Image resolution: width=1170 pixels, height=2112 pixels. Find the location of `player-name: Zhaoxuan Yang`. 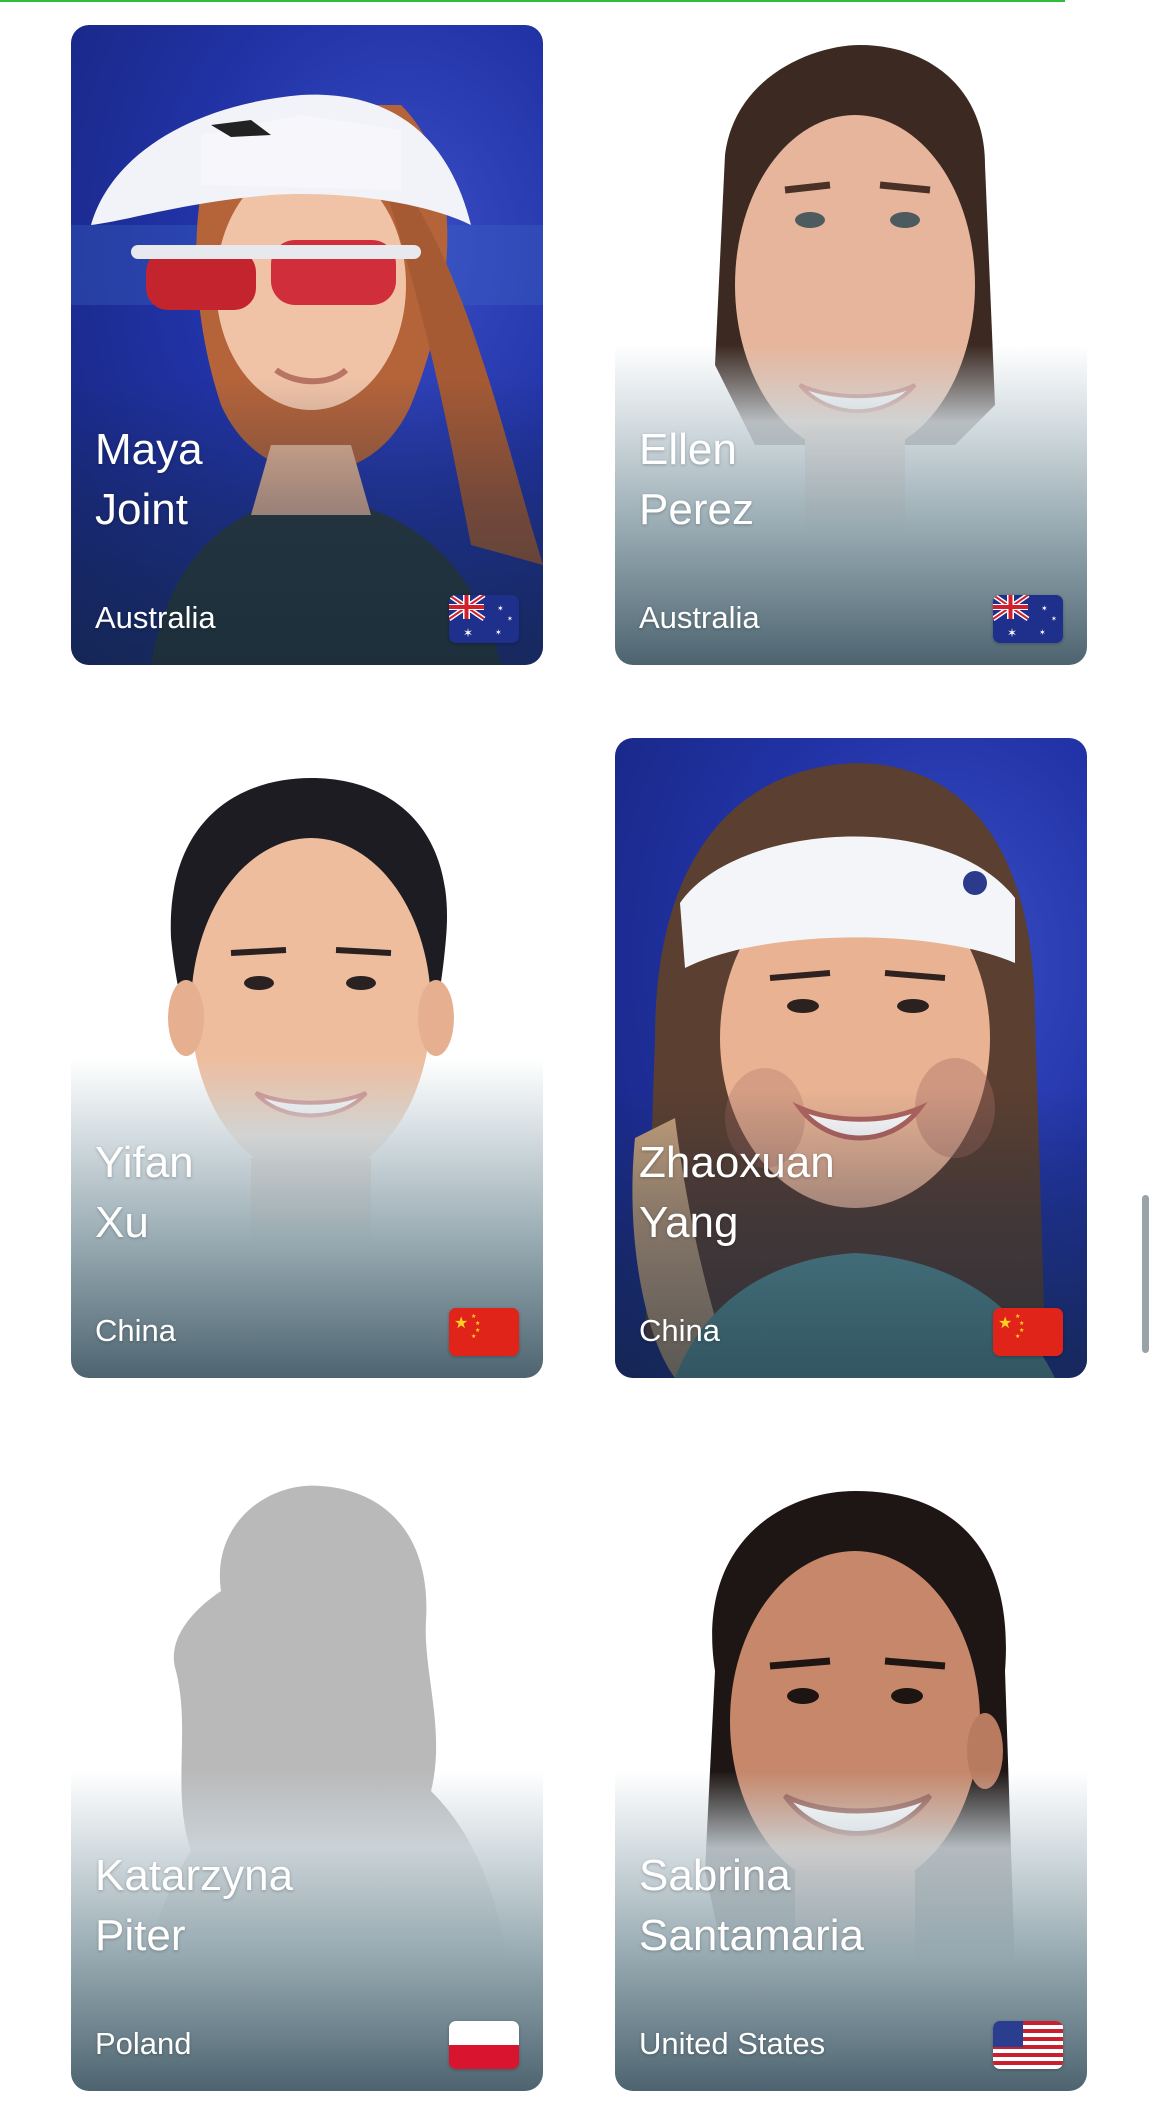

player-name: Zhaoxuan Yang is located at coordinates (737, 1192).